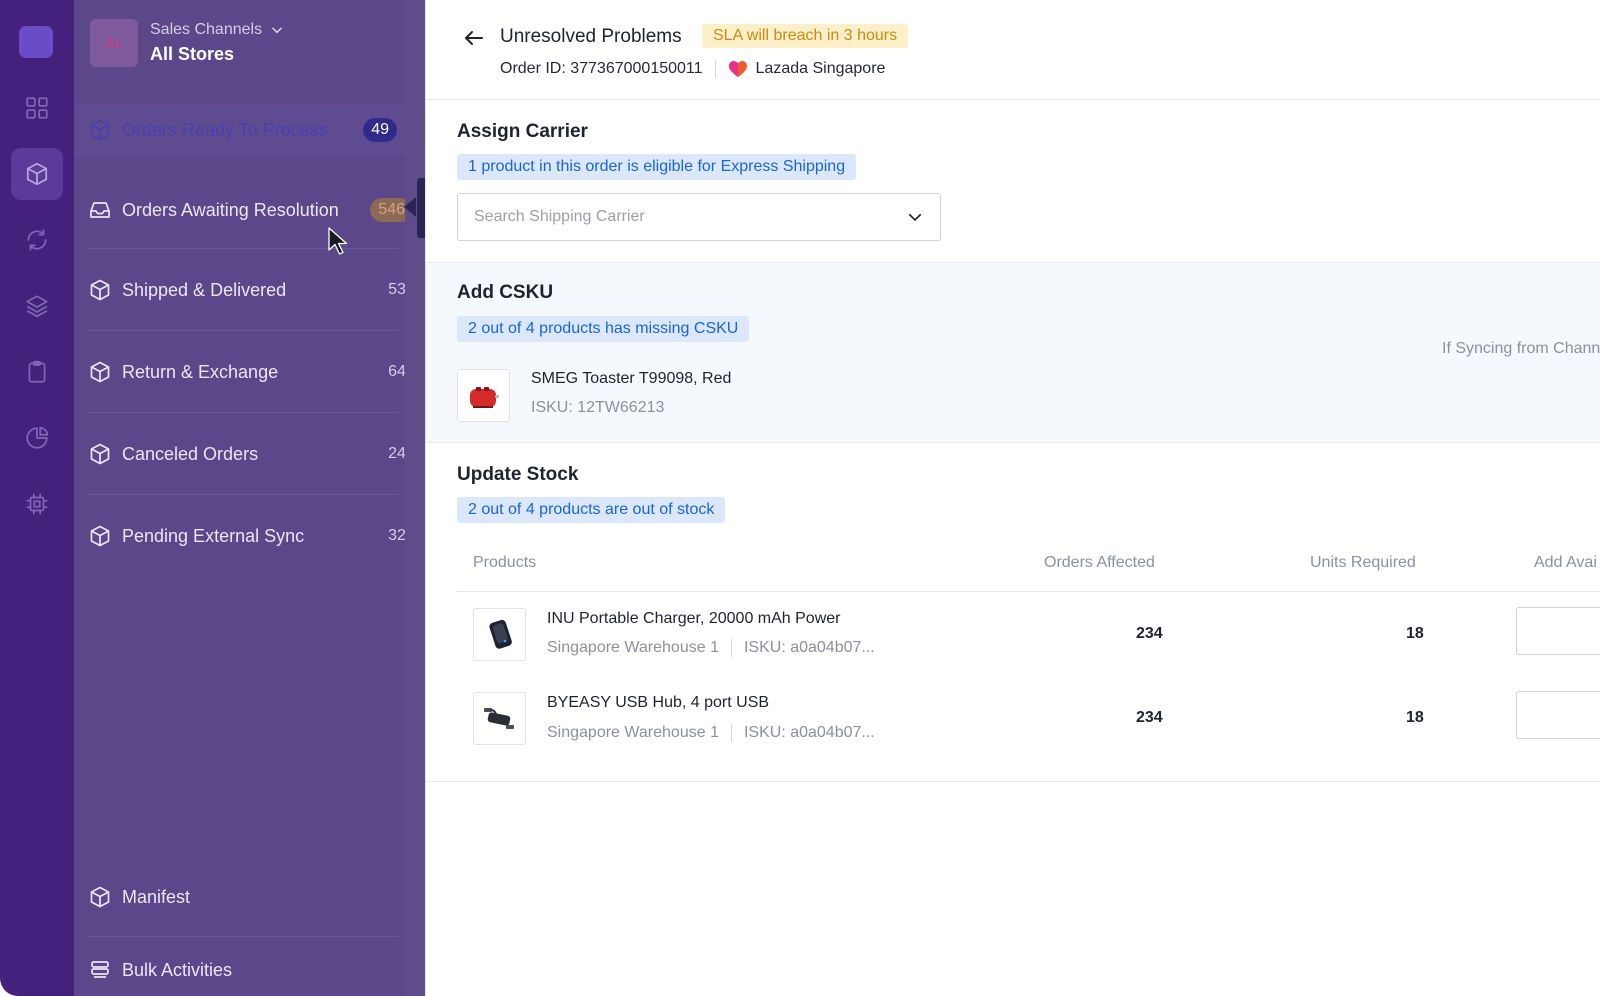 This screenshot has width=1600, height=996. Describe the element at coordinates (225, 129) in the screenshot. I see `sidebar-item-label: Orders Ready To Process` at that location.